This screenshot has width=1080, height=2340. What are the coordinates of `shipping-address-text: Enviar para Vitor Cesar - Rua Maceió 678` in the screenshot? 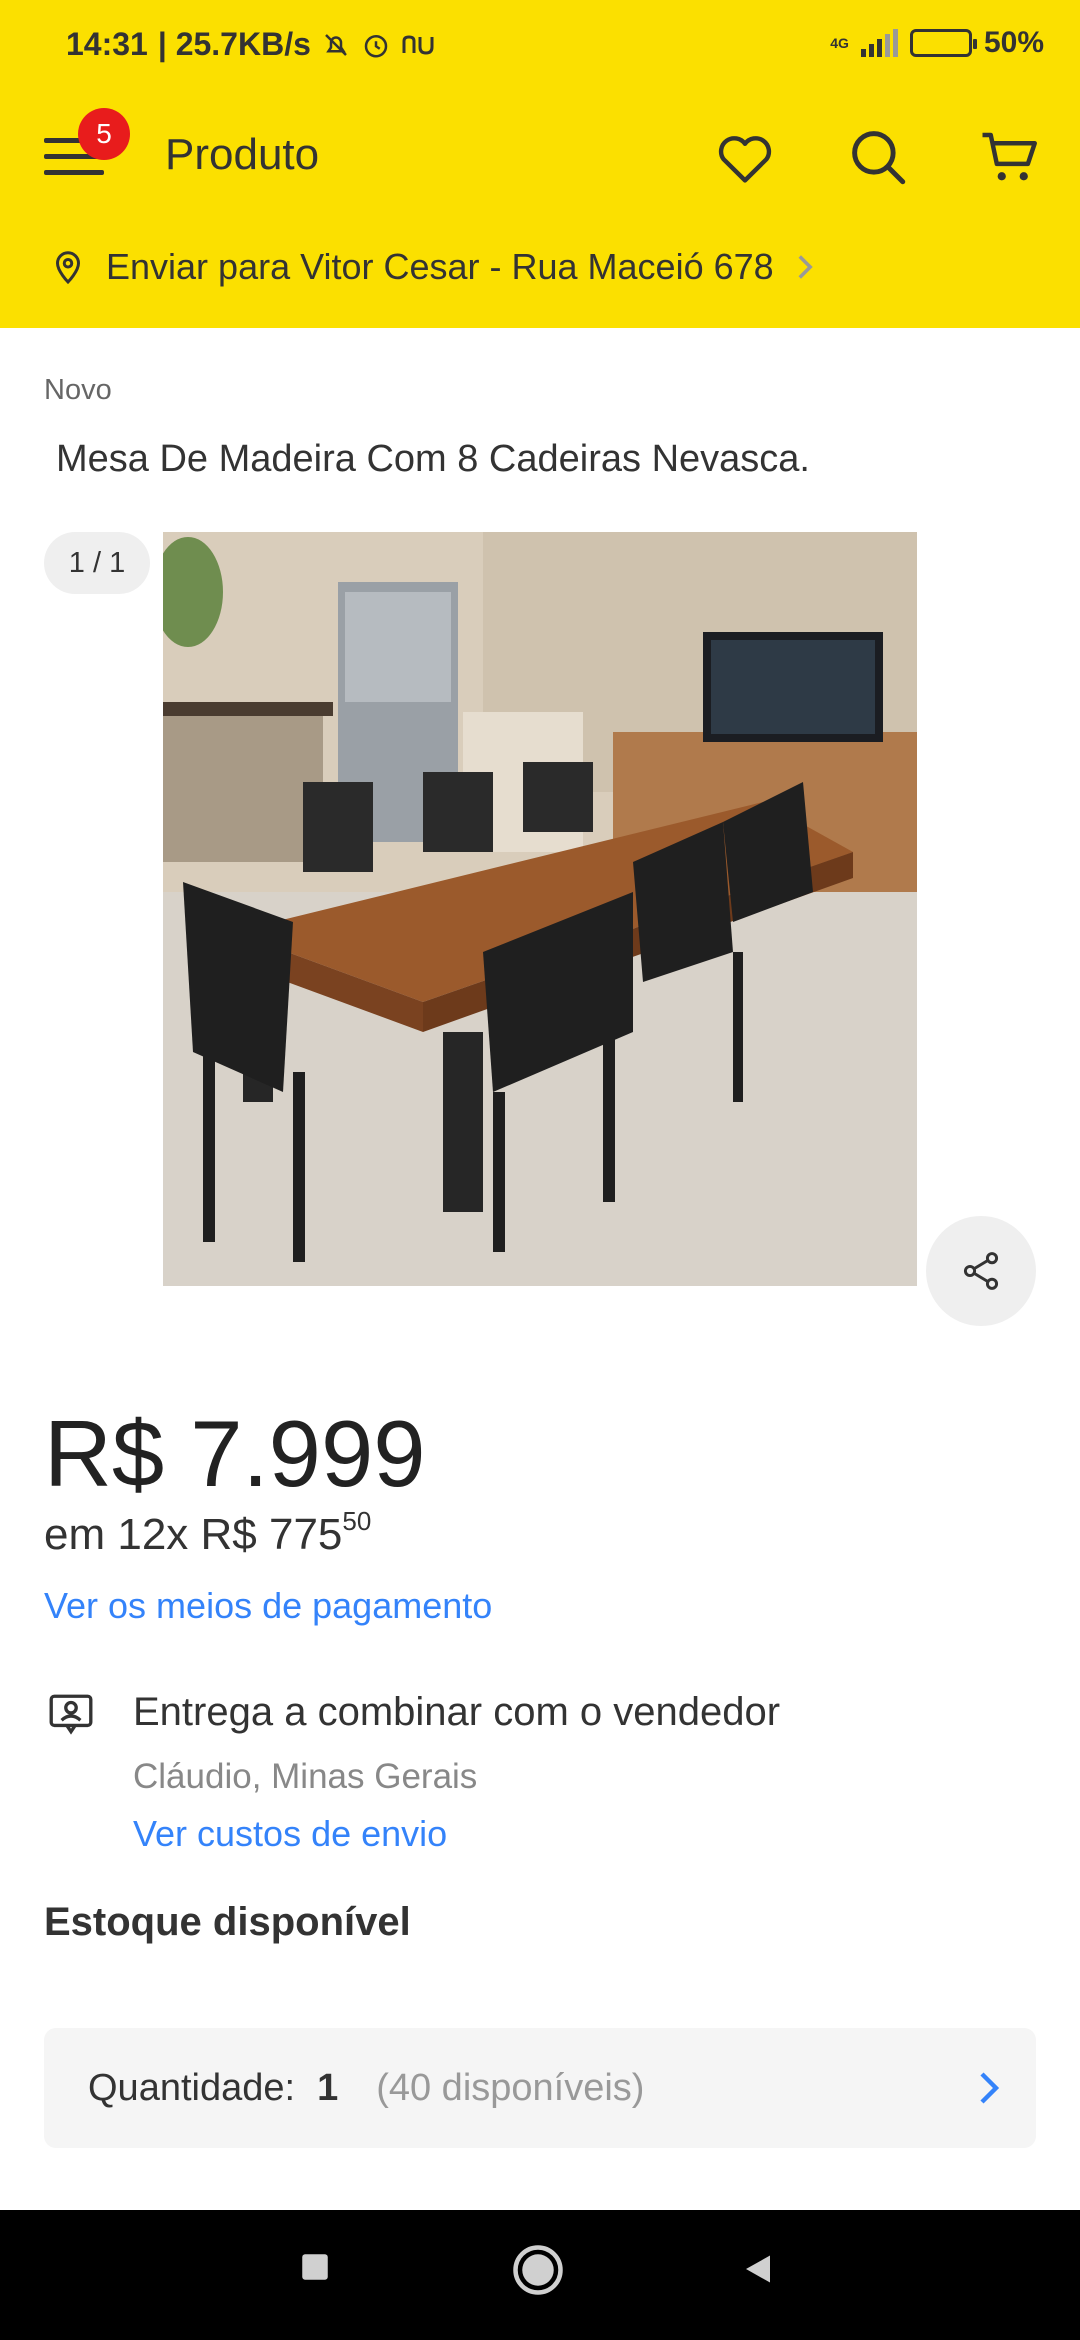 It's located at (440, 266).